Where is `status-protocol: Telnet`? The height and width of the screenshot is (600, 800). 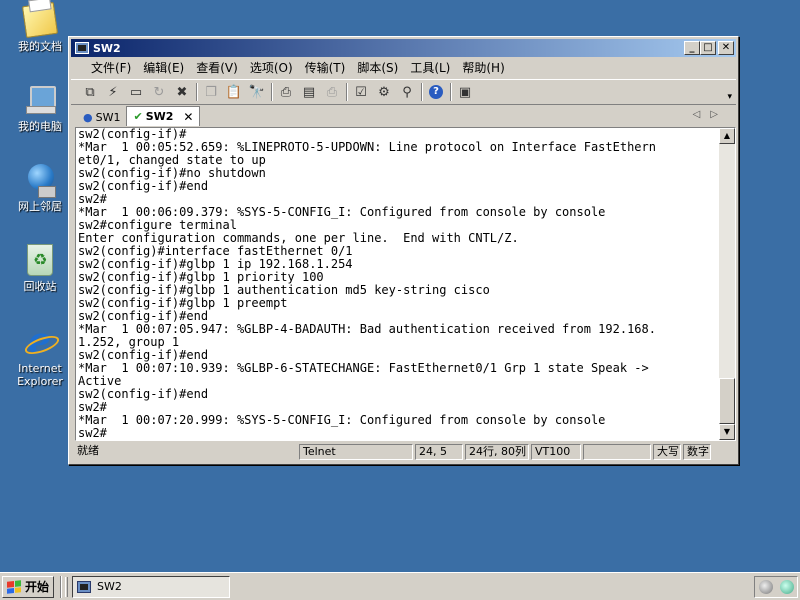 status-protocol: Telnet is located at coordinates (356, 452).